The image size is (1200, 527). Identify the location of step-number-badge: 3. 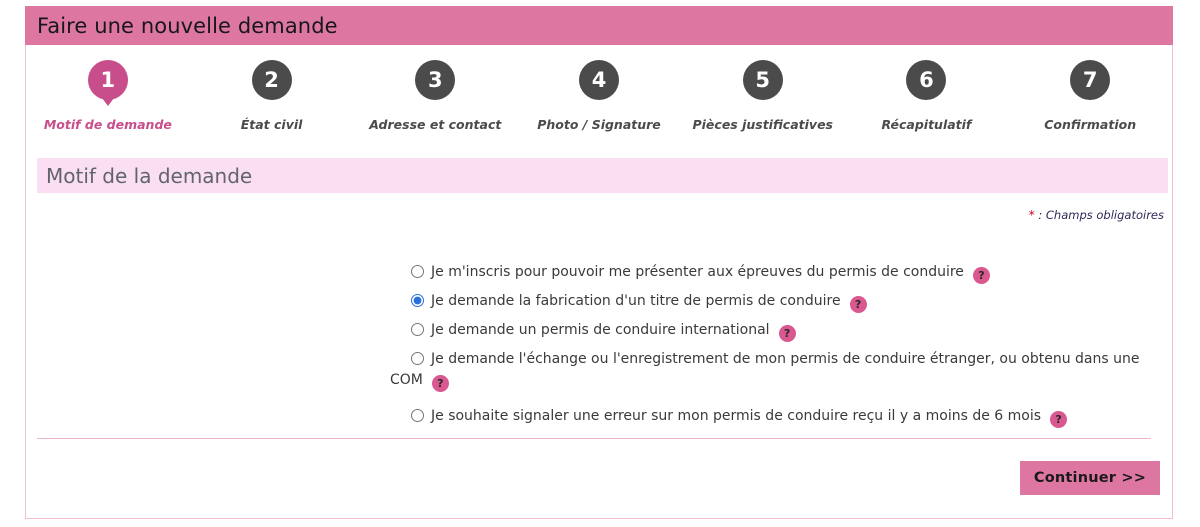
(435, 80).